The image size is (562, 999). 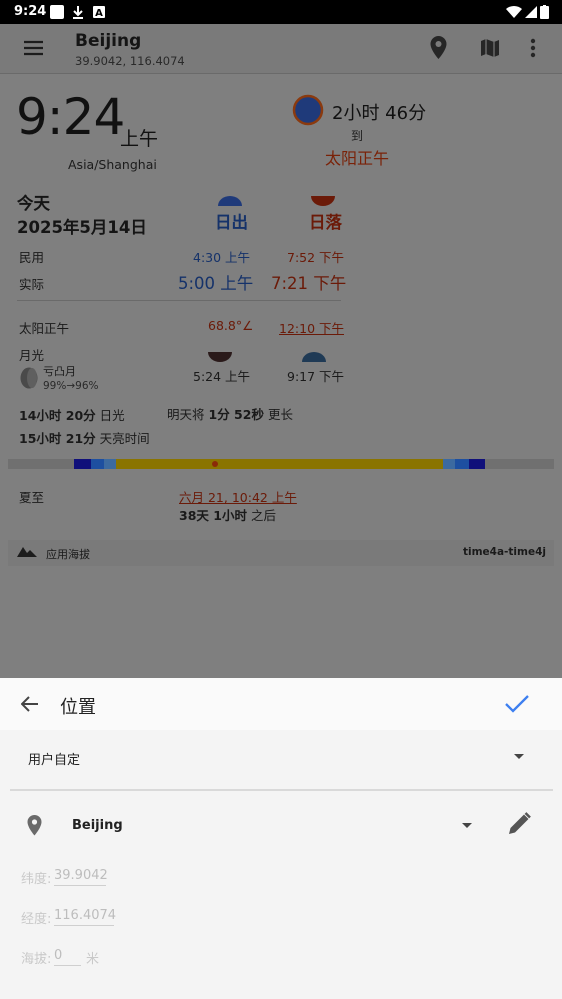 I want to click on twilight-value: 15小时 21分, so click(x=57, y=438).